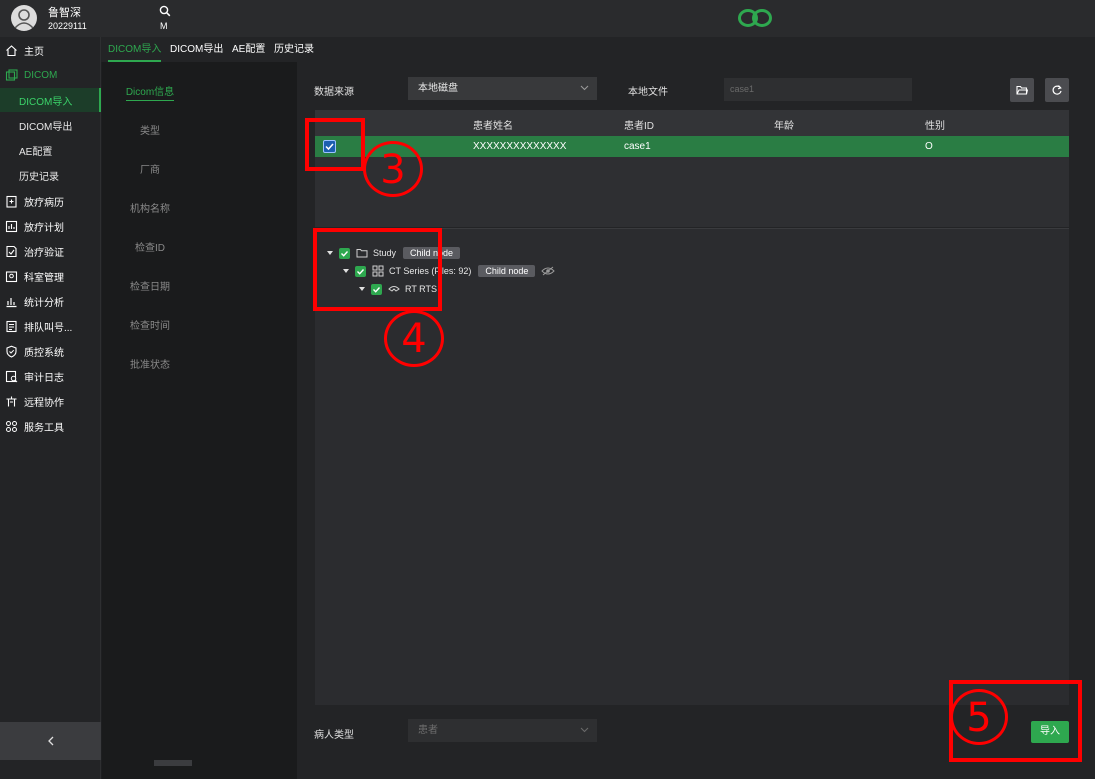 This screenshot has height=779, width=1095. Describe the element at coordinates (67, 26) in the screenshot. I see `user-id: 20229111` at that location.